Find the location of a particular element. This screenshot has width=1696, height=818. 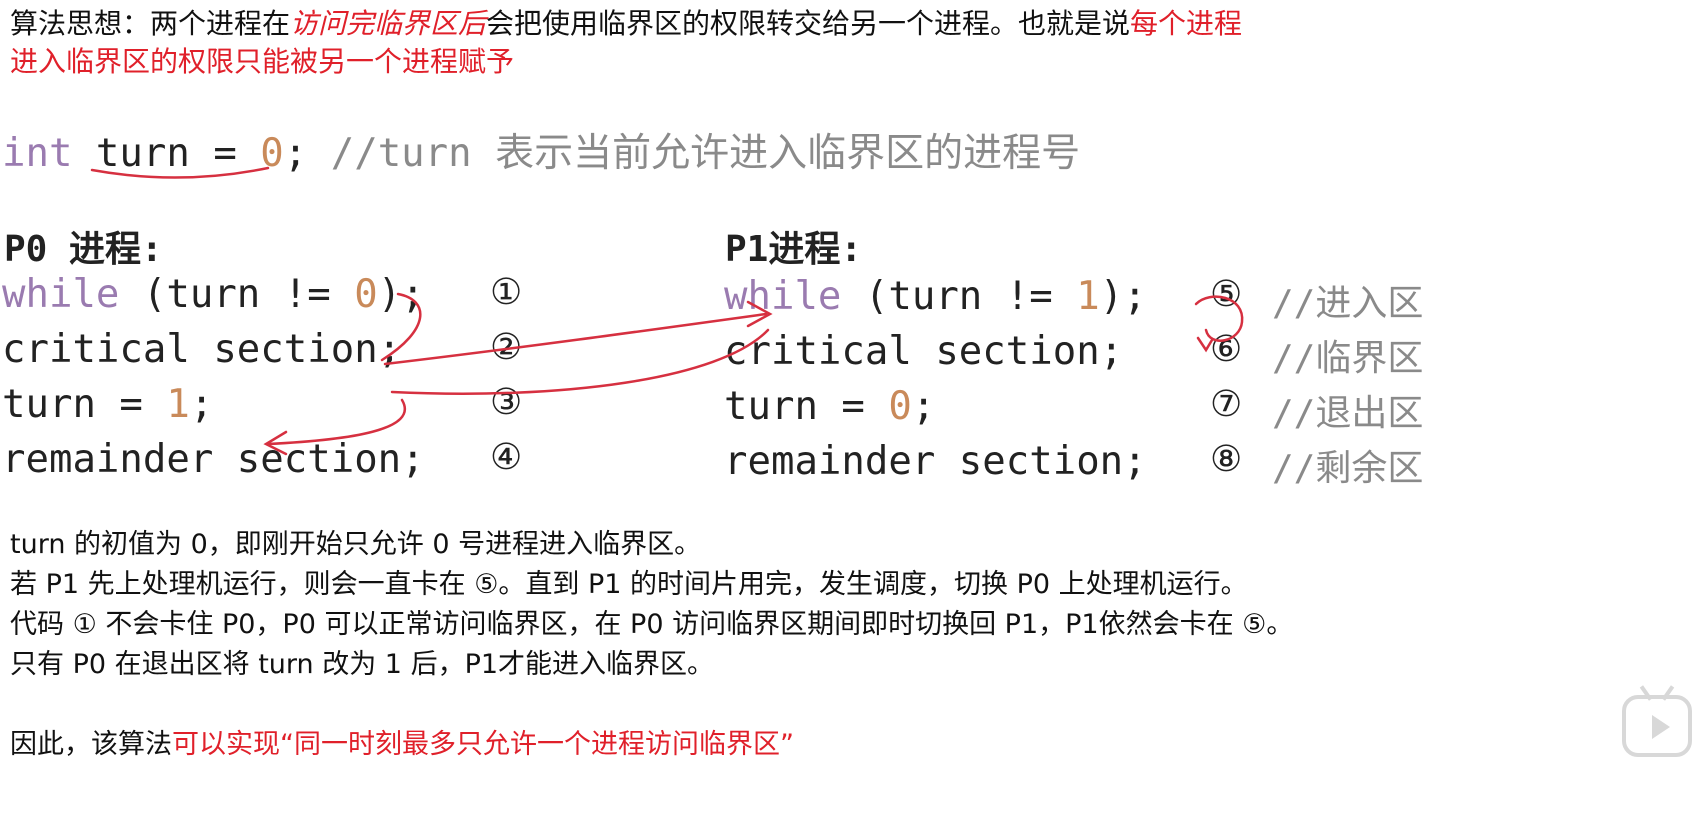

keyword-int: int is located at coordinates (37, 153).